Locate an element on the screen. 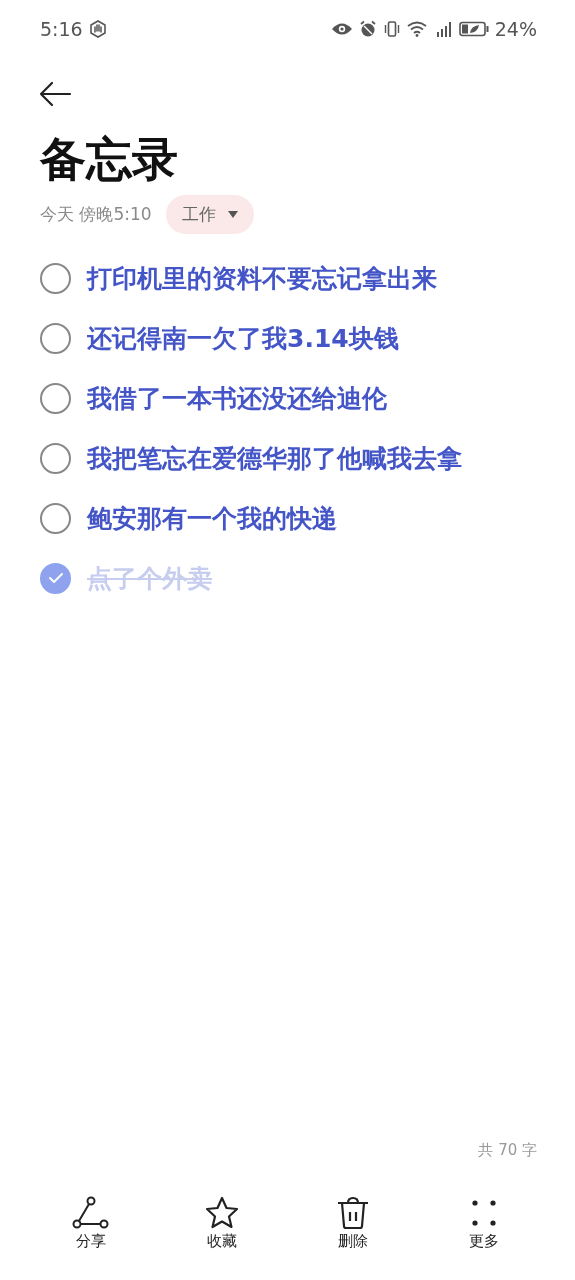  caret-icon is located at coordinates (232, 214).